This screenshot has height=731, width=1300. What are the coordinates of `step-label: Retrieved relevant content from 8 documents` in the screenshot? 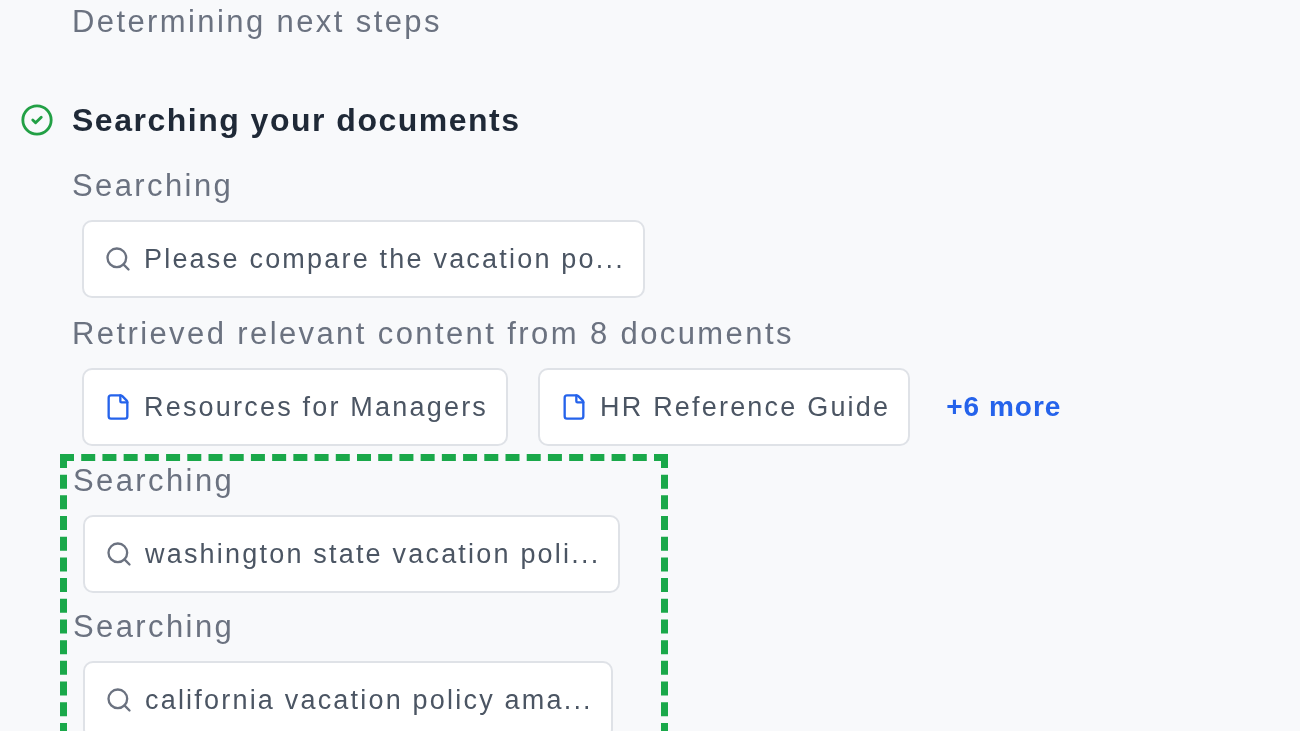 It's located at (433, 334).